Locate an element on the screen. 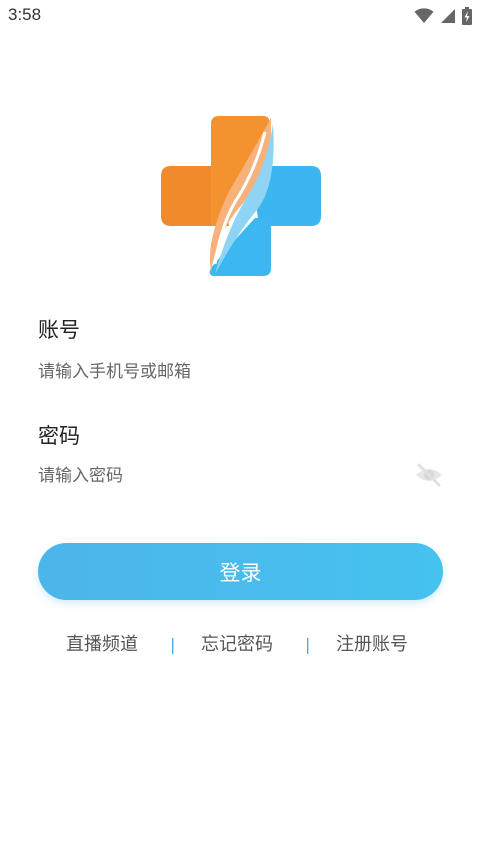 Image resolution: width=480 pixels, height=853 pixels. login-button: 登录 is located at coordinates (240, 571).